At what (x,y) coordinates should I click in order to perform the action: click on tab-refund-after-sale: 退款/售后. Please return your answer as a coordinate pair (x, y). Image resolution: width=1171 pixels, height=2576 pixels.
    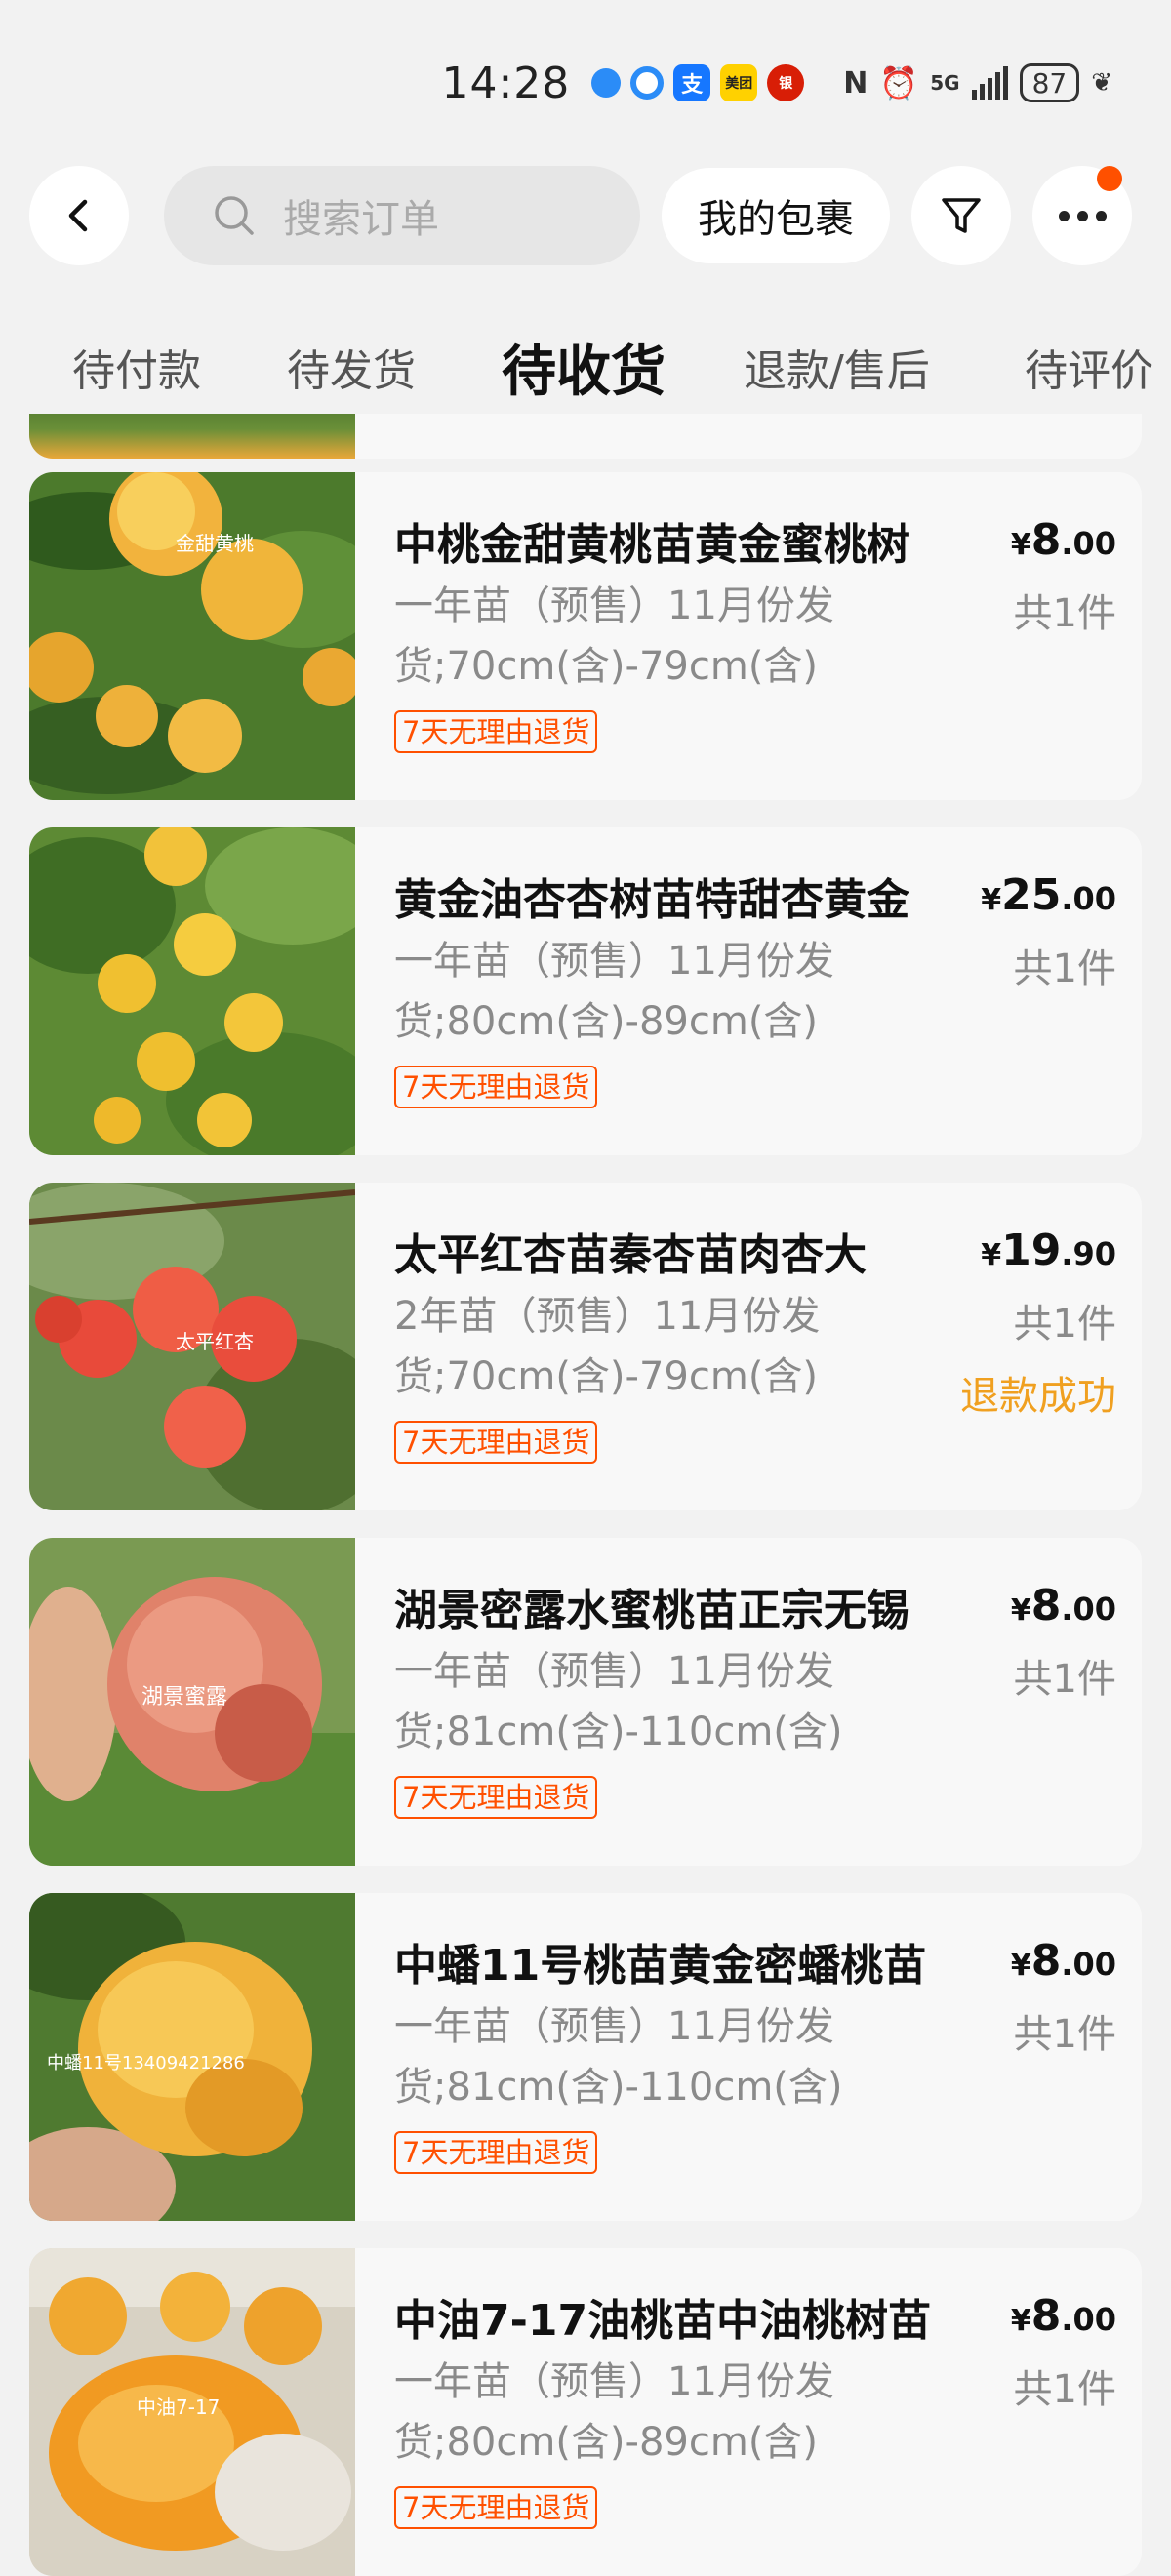
    Looking at the image, I should click on (837, 367).